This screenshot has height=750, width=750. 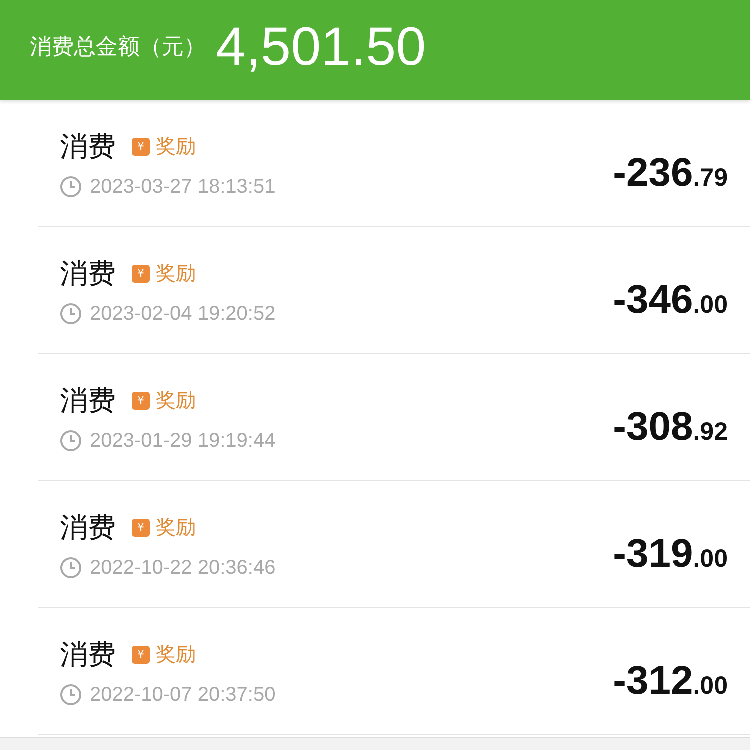 What do you see at coordinates (183, 568) in the screenshot?
I see `record-time: 2022-10-22 20:36:46` at bounding box center [183, 568].